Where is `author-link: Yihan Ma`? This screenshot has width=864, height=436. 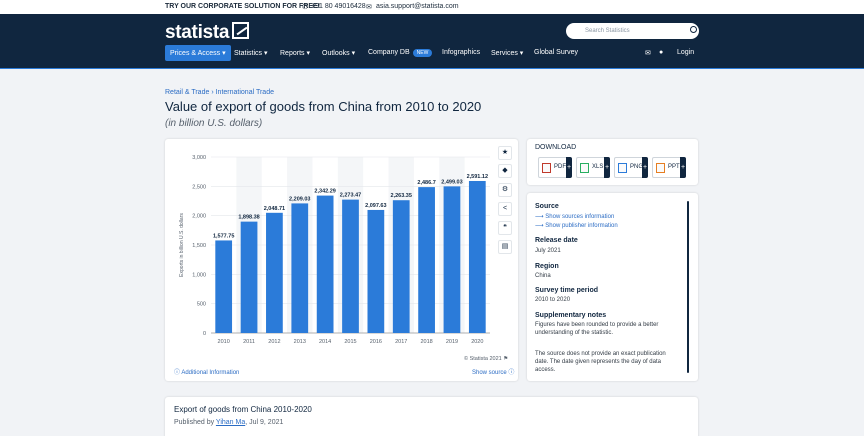 author-link: Yihan Ma is located at coordinates (230, 422).